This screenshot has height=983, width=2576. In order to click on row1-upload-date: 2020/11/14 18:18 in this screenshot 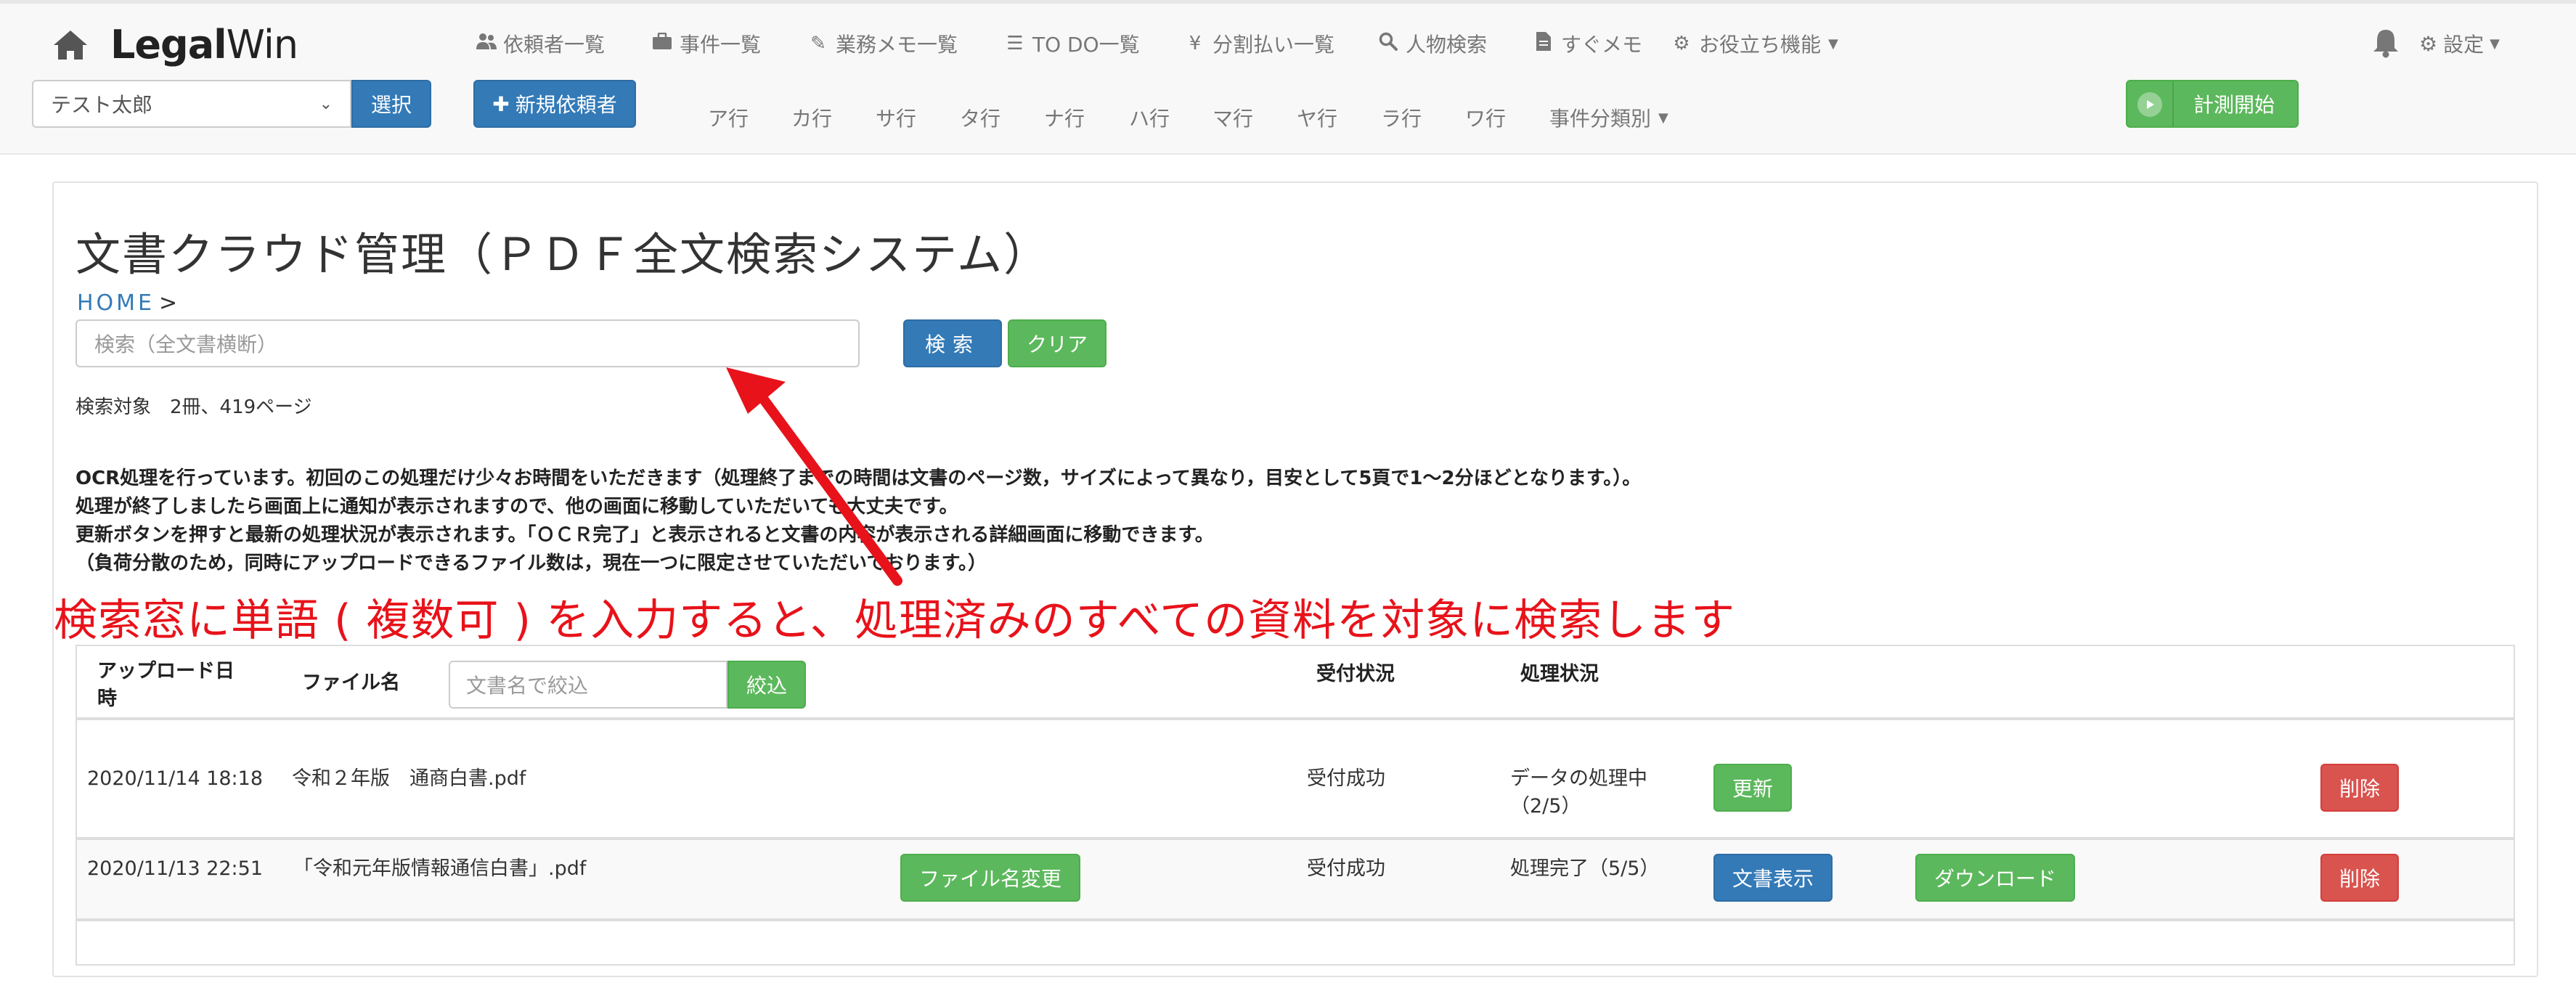, I will do `click(175, 779)`.